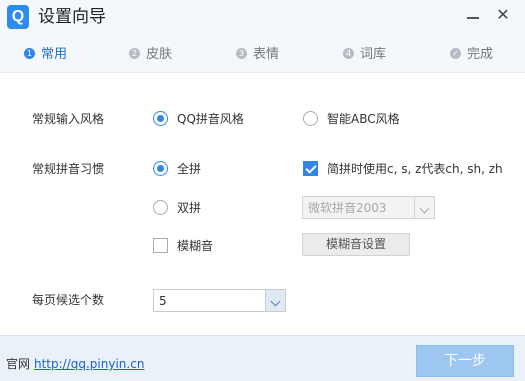 This screenshot has width=525, height=381. What do you see at coordinates (241, 53) in the screenshot?
I see `step-number-badge: 3` at bounding box center [241, 53].